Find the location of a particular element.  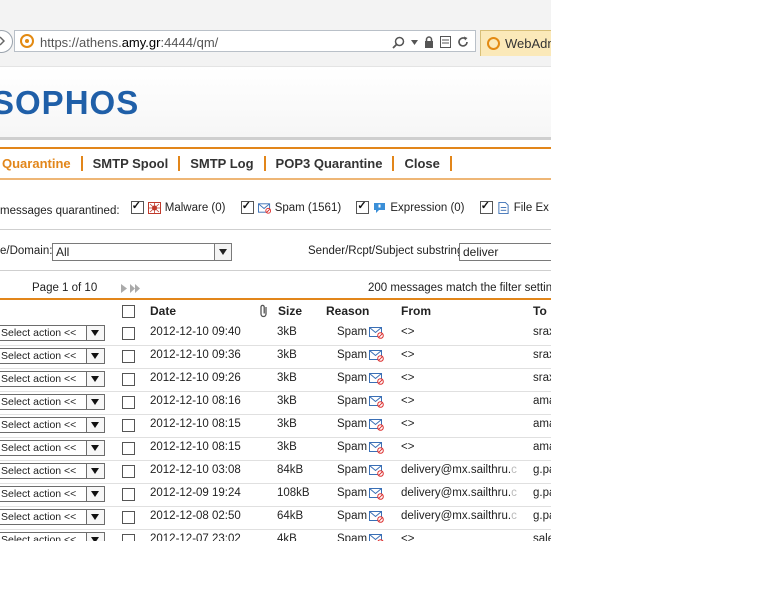

row-from: <> is located at coordinates (408, 424).